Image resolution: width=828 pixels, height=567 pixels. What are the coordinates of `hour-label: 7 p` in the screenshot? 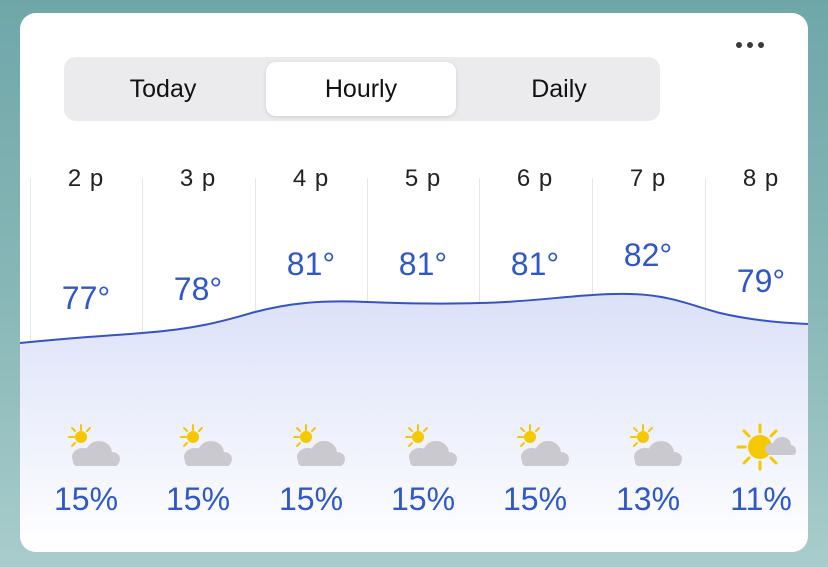 It's located at (648, 178).